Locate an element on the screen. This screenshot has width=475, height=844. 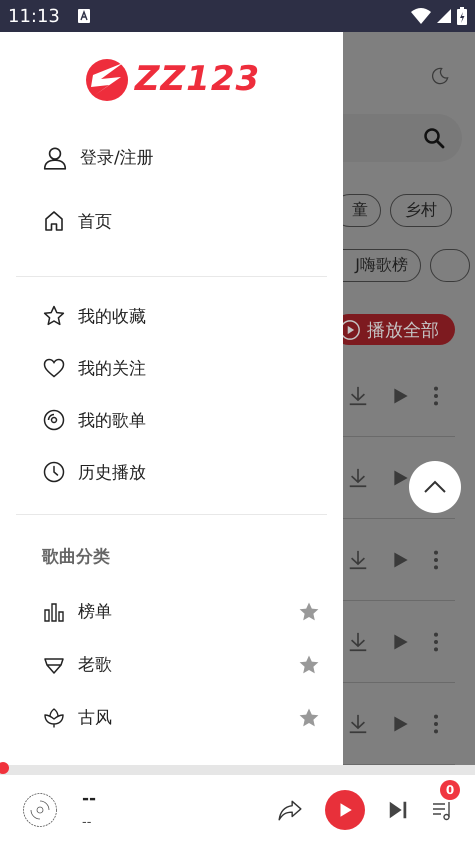
play-all-button: 播放全部 is located at coordinates (399, 329).